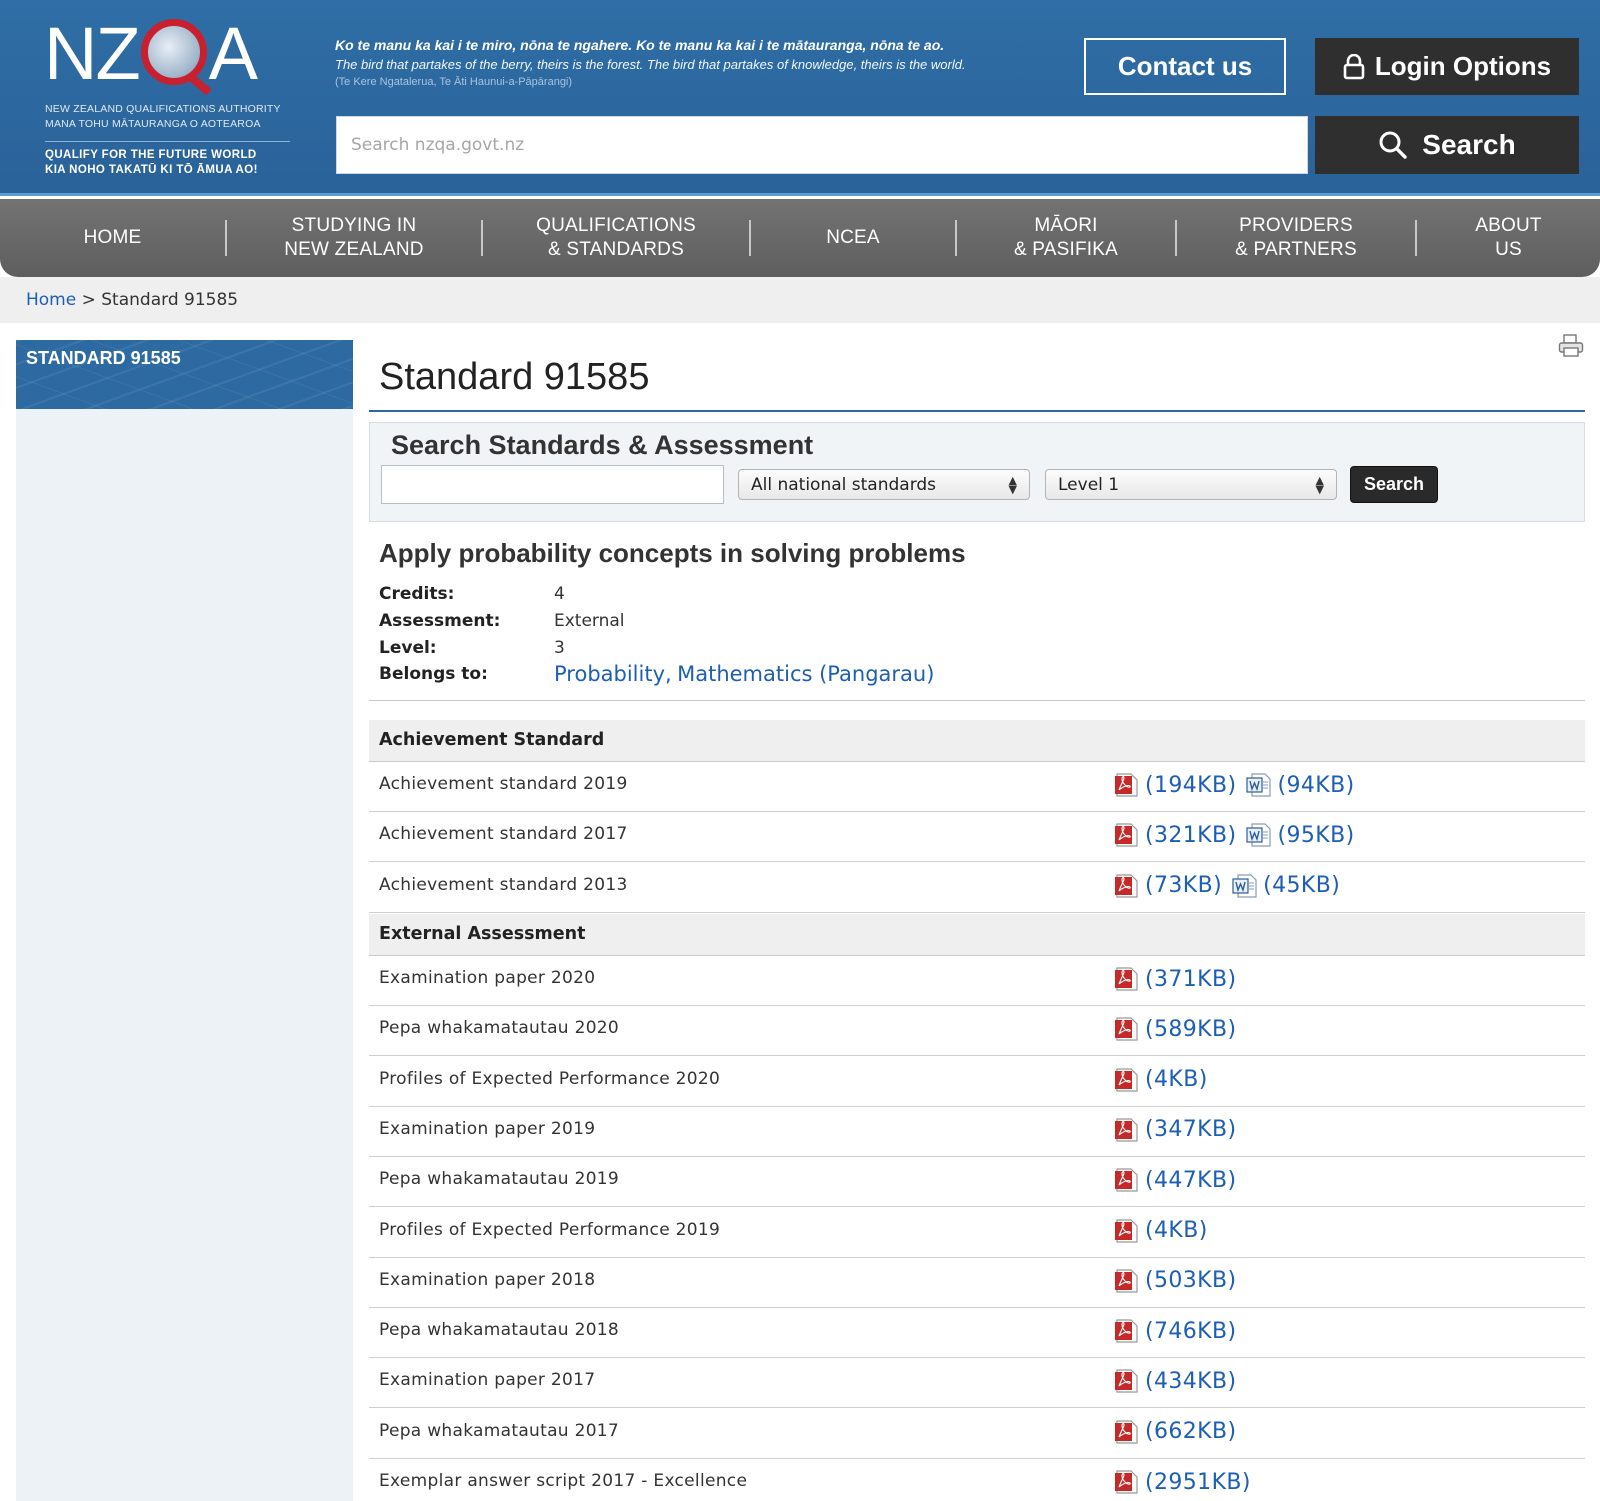  I want to click on pdf-download-link: (2951KB), so click(1198, 1482).